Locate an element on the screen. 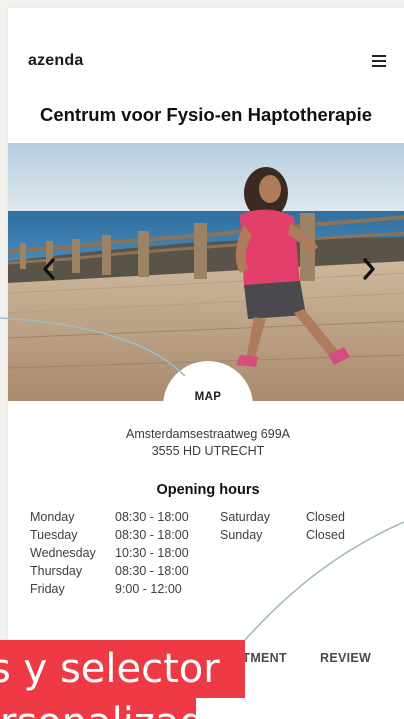 The height and width of the screenshot is (719, 404). hours-day: Thursday is located at coordinates (56, 571).